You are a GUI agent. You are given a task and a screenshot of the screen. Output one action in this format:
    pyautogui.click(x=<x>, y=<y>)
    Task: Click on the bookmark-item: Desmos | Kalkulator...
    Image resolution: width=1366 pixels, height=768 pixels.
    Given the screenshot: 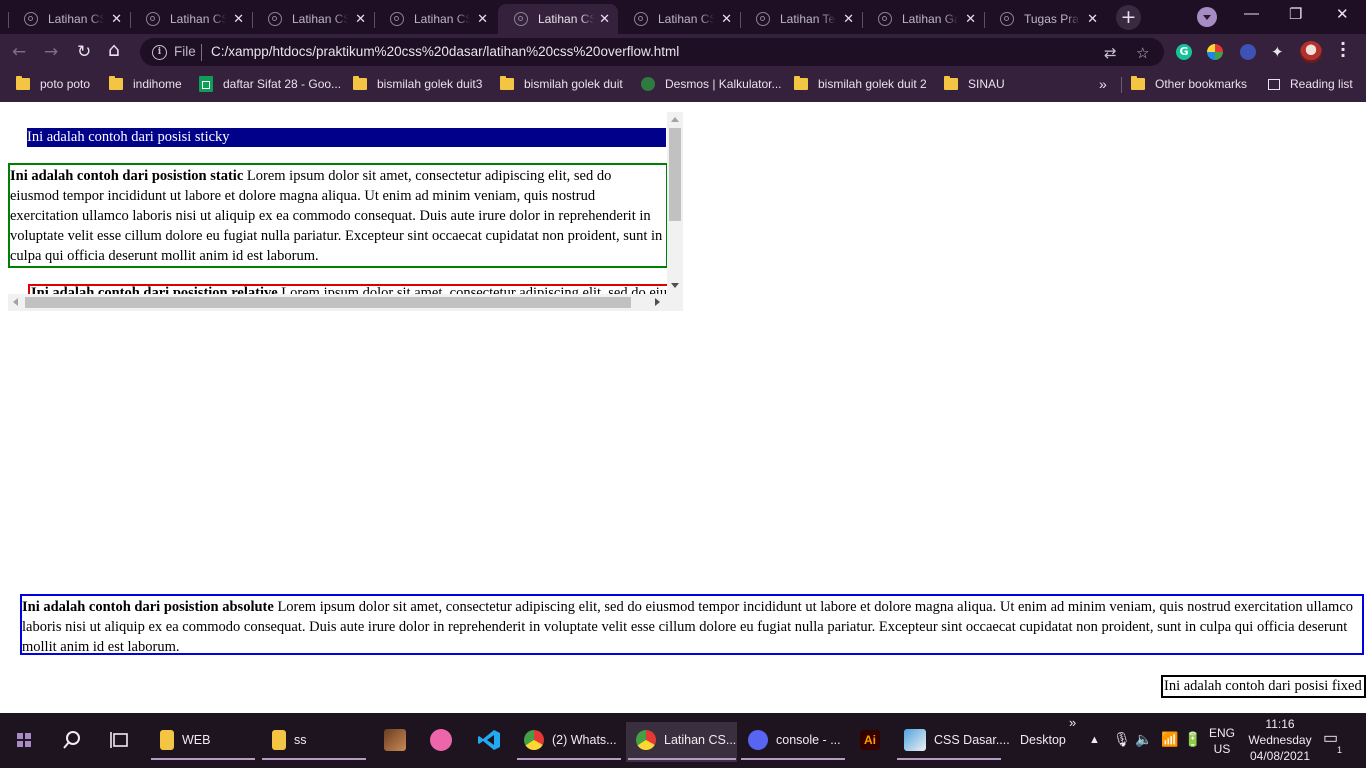 What is the action you would take?
    pyautogui.click(x=711, y=84)
    